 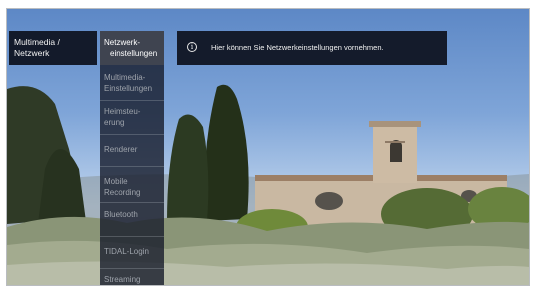 I want to click on menu-item-label: Bluetooth, so click(x=121, y=214).